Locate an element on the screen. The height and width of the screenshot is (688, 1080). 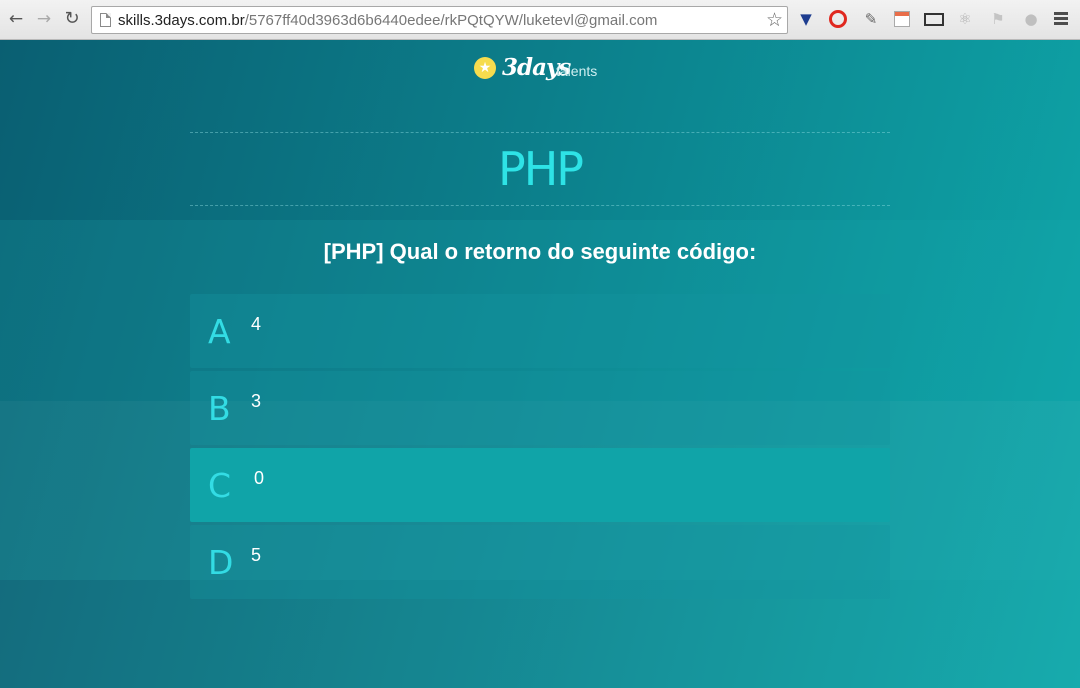
option-text: 0 is located at coordinates (259, 478).